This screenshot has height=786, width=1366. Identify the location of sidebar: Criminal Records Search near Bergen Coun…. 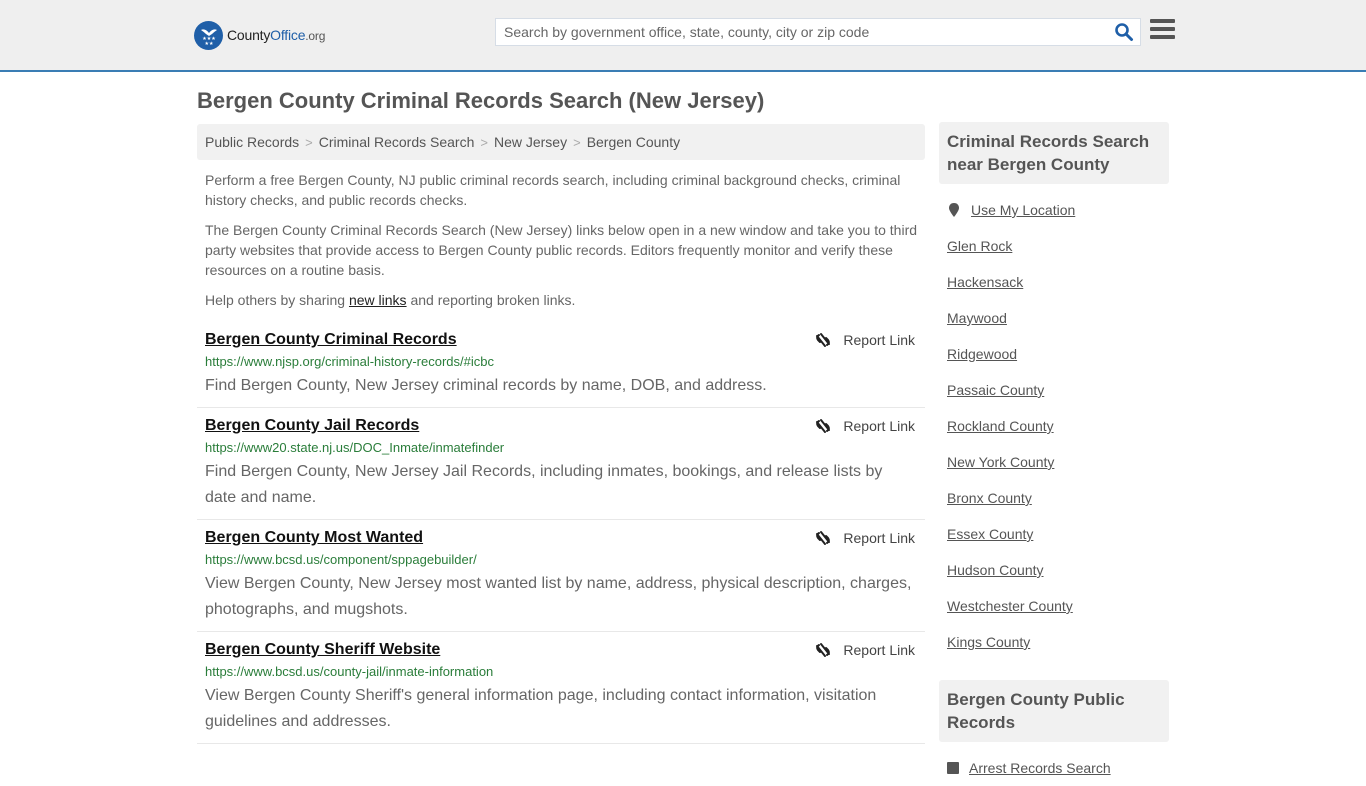
(1054, 454).